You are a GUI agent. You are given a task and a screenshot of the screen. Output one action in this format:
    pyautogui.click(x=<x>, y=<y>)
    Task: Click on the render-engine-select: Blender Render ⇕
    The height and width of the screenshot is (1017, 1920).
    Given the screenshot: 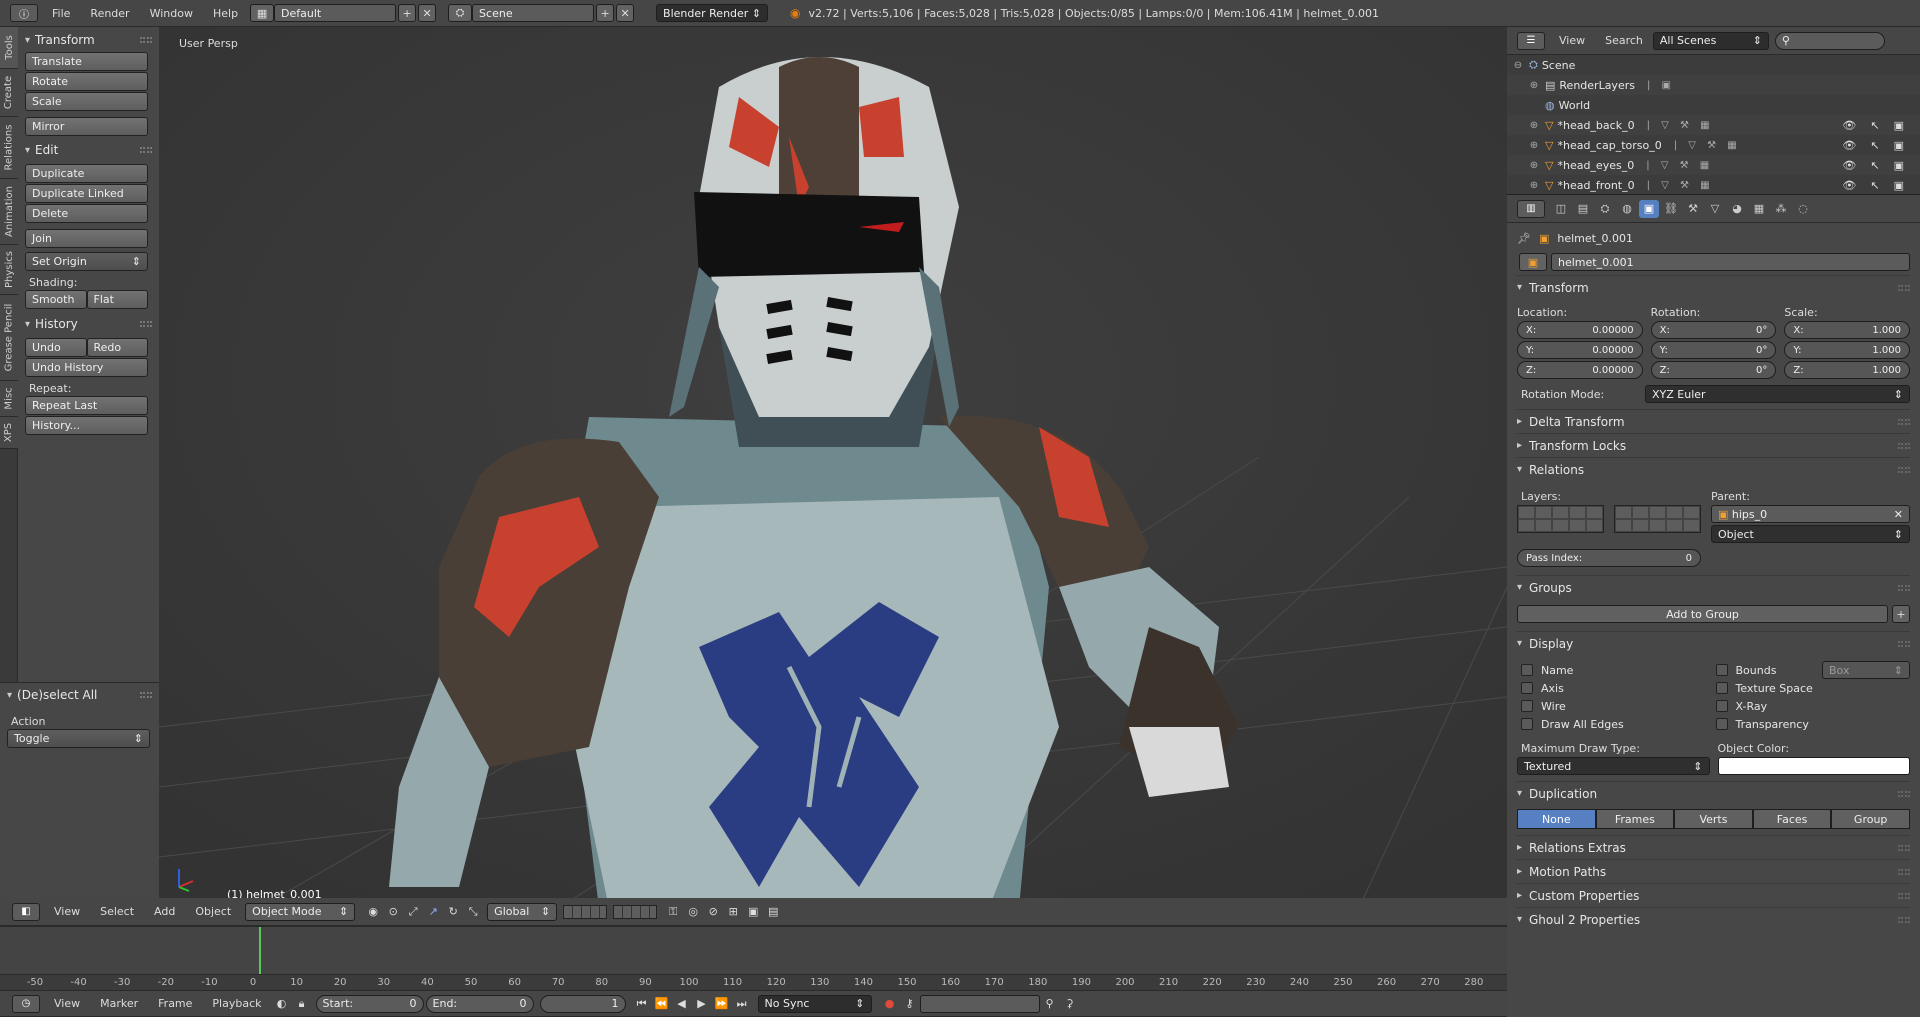 What is the action you would take?
    pyautogui.click(x=712, y=13)
    